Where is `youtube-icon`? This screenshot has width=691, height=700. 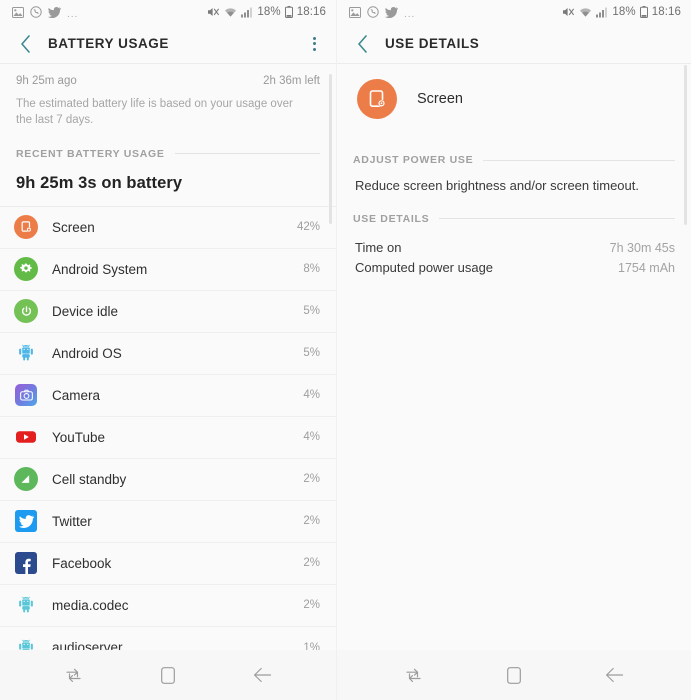
youtube-icon is located at coordinates (26, 437).